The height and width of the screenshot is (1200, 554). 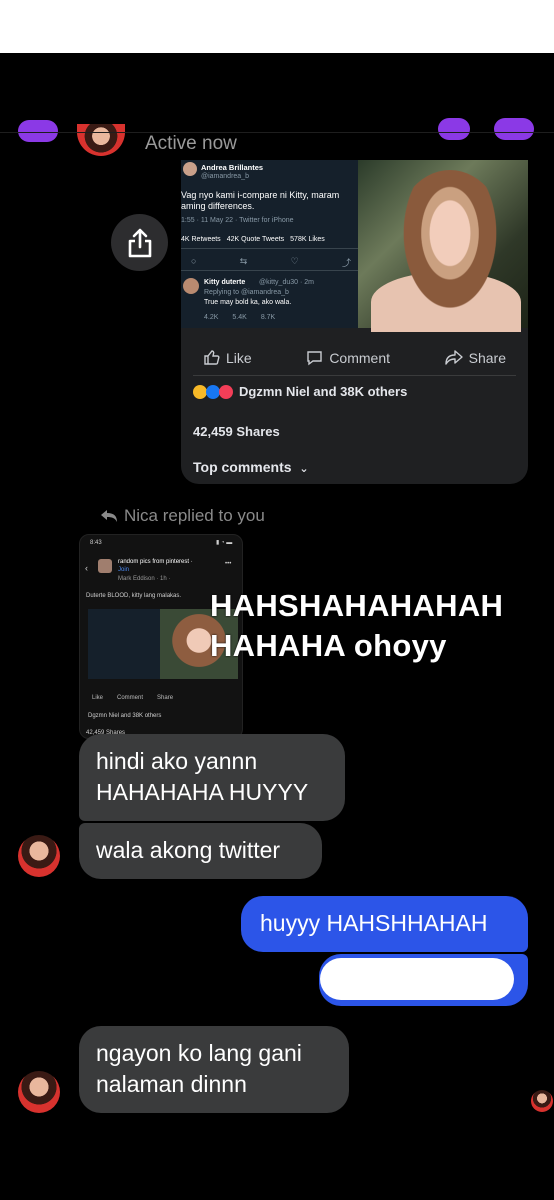 What do you see at coordinates (542, 1101) in the screenshot?
I see `seen-receipt-avatar` at bounding box center [542, 1101].